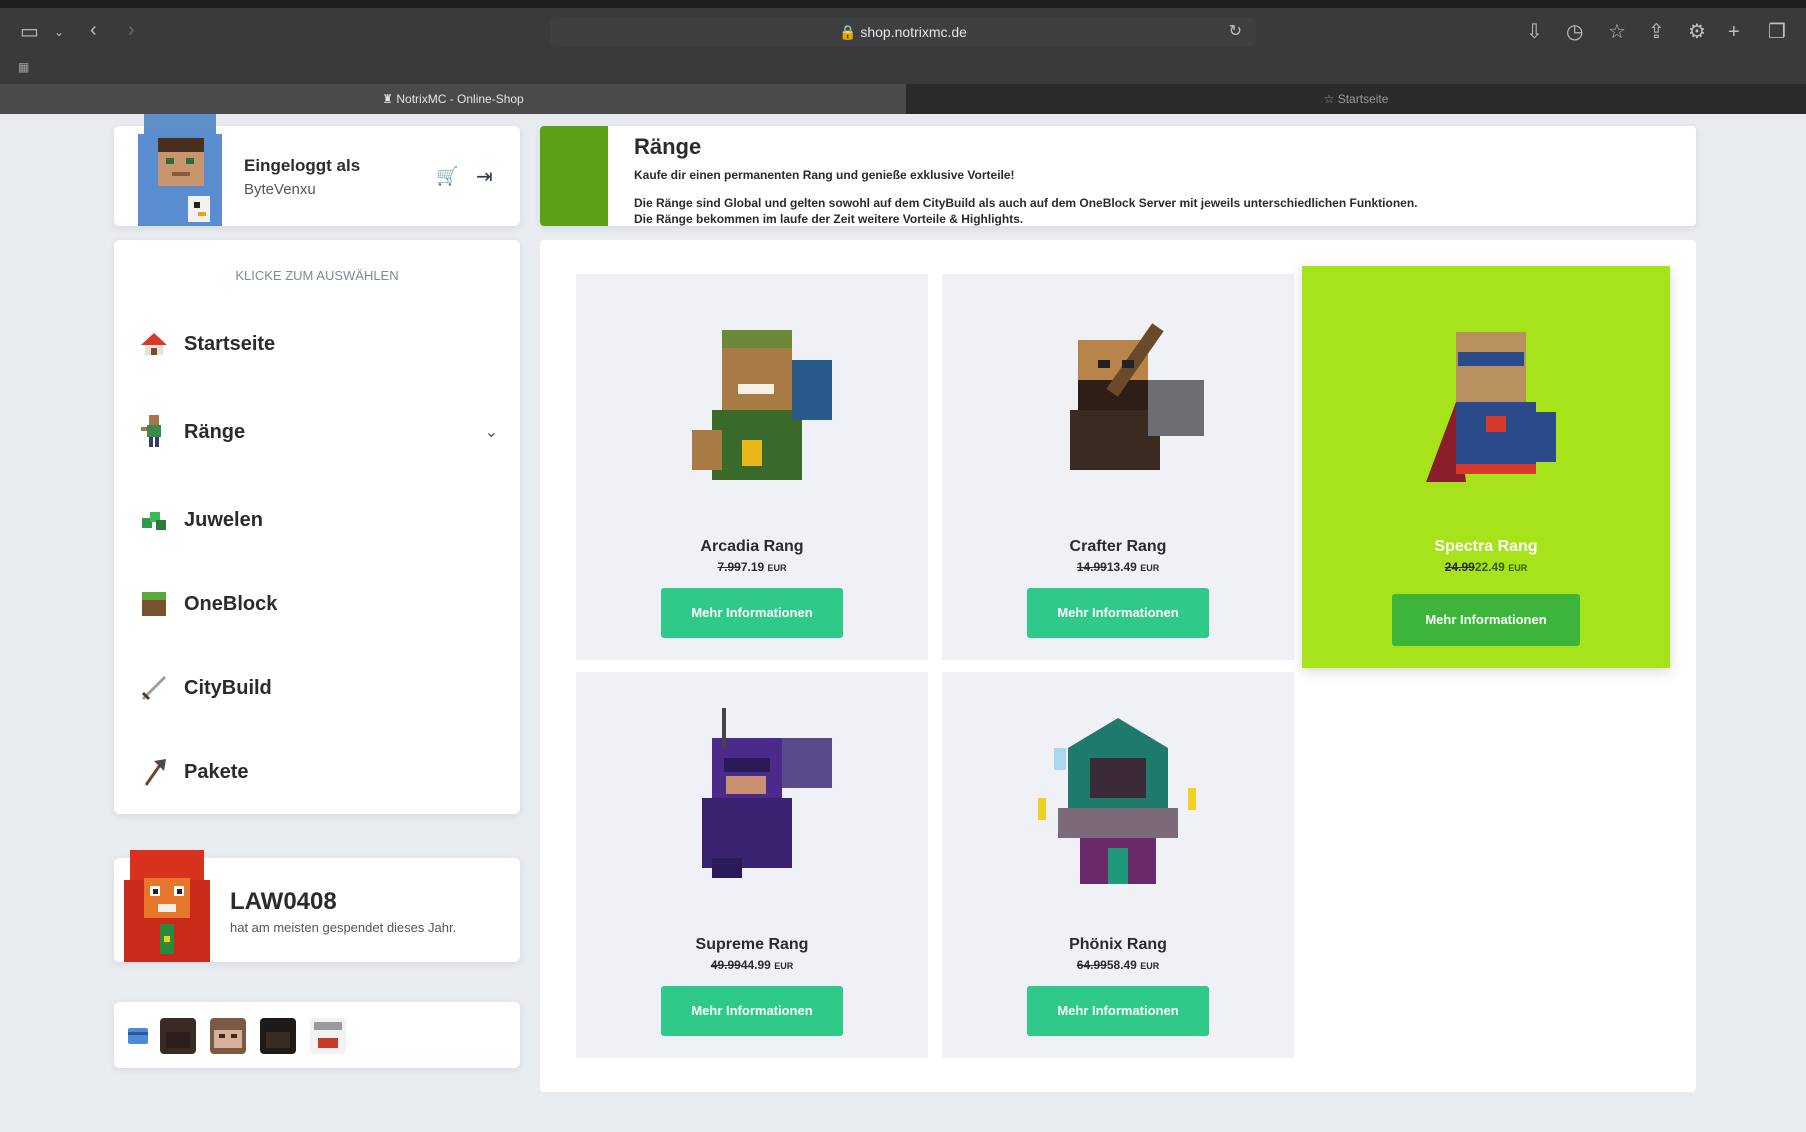 The width and height of the screenshot is (1806, 1132). I want to click on download-icon: ⇩, so click(1534, 32).